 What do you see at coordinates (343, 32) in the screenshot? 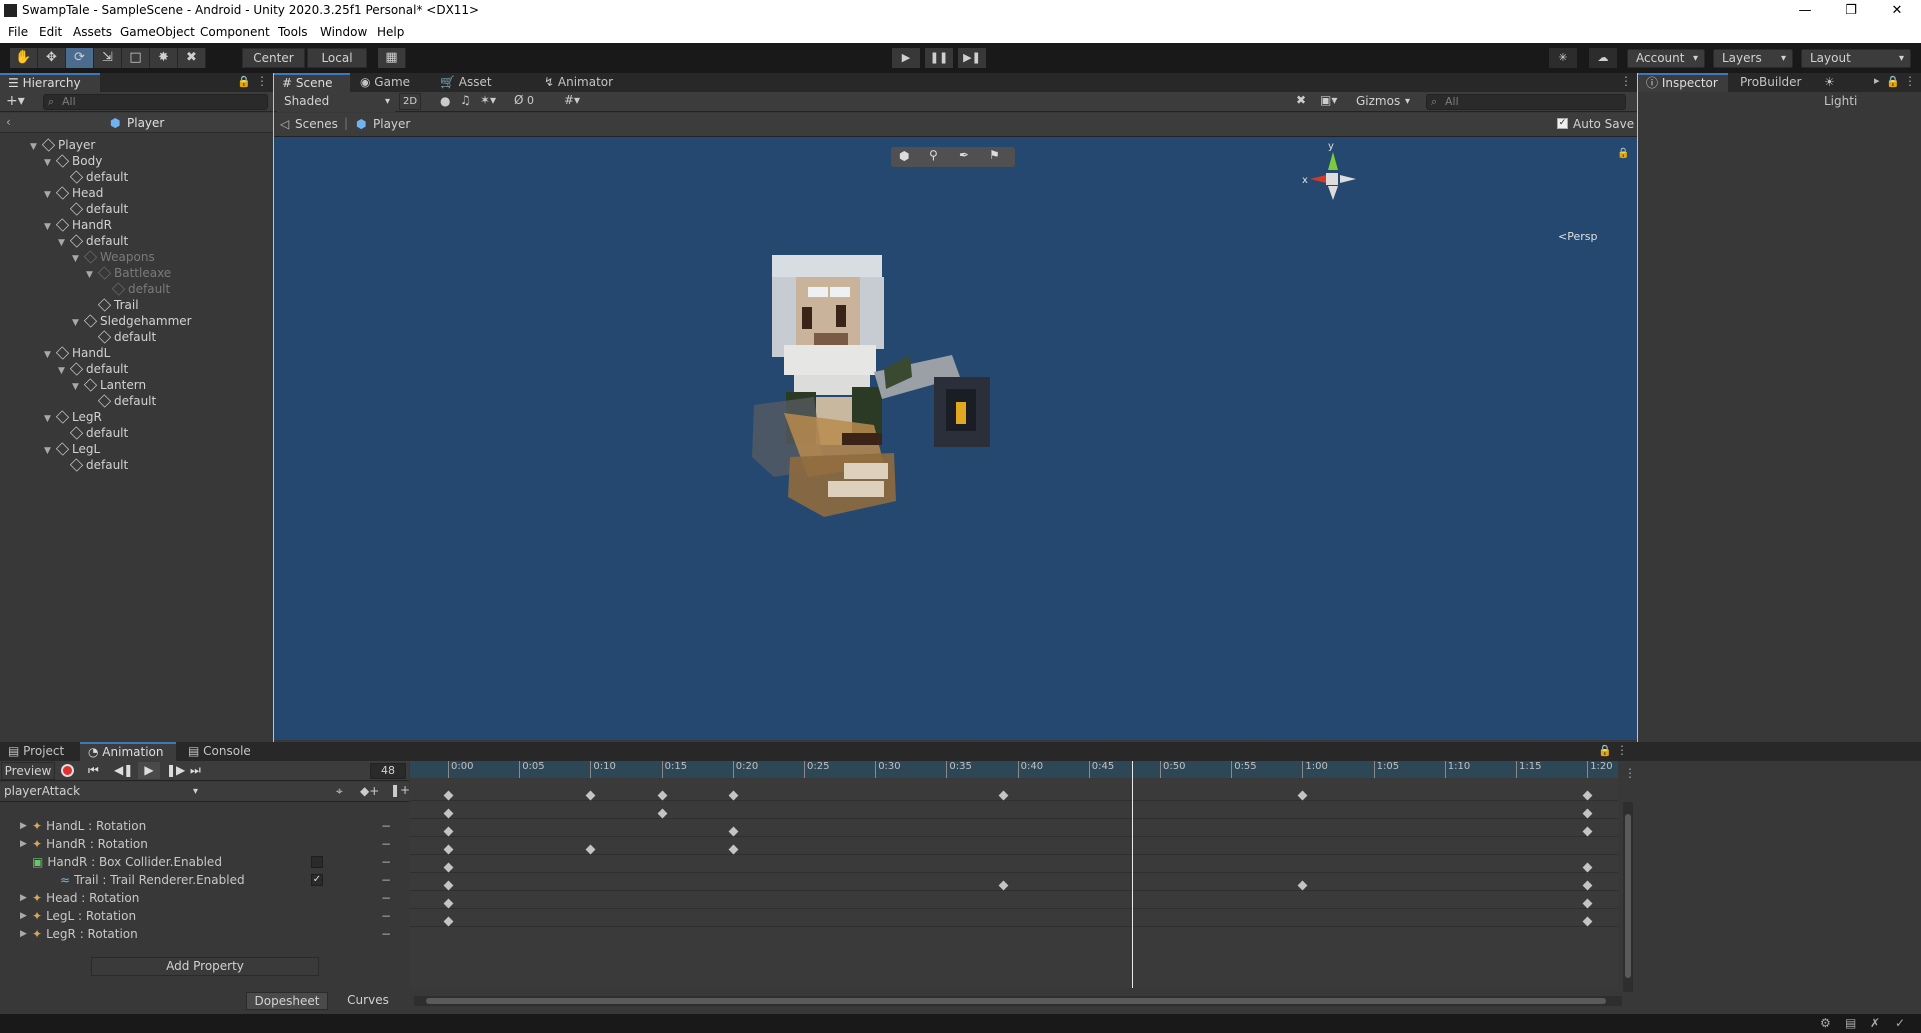
I see `menu-window: Window` at bounding box center [343, 32].